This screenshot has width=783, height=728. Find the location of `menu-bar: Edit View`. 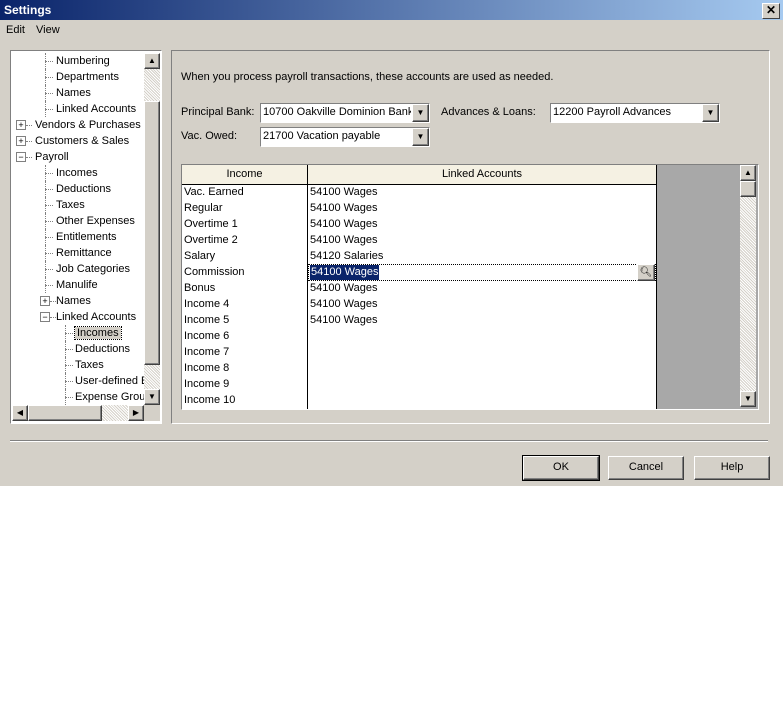

menu-bar: Edit View is located at coordinates (391, 30).